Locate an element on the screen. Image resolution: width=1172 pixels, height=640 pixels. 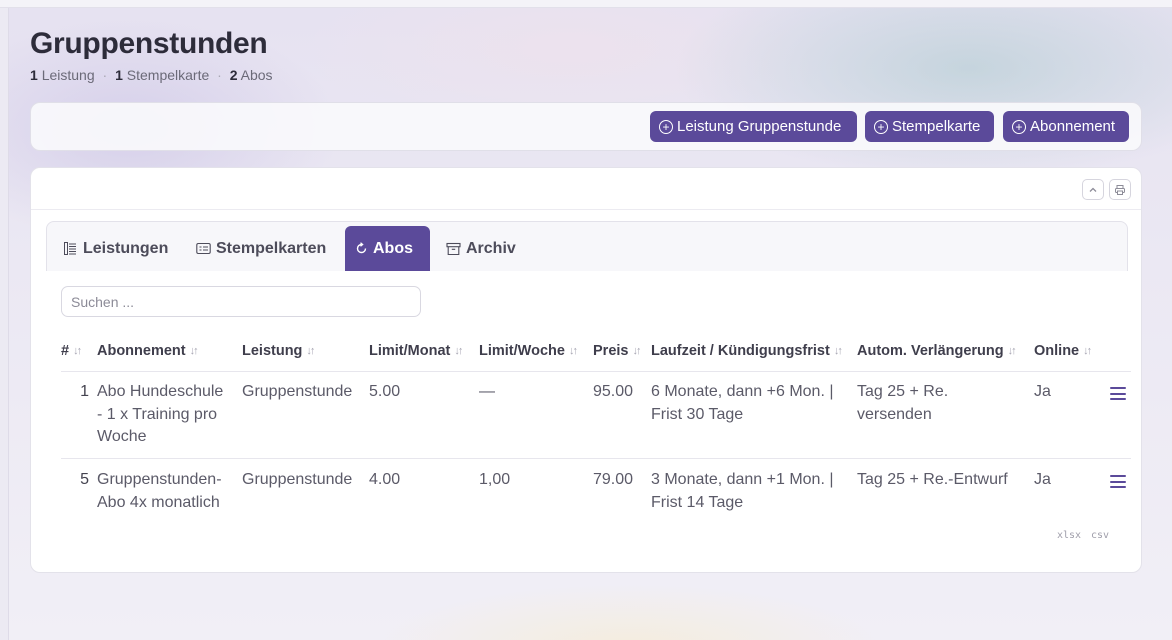
cell-verlaengerung: Tag 25 + Re.-Entwurf is located at coordinates (932, 480).